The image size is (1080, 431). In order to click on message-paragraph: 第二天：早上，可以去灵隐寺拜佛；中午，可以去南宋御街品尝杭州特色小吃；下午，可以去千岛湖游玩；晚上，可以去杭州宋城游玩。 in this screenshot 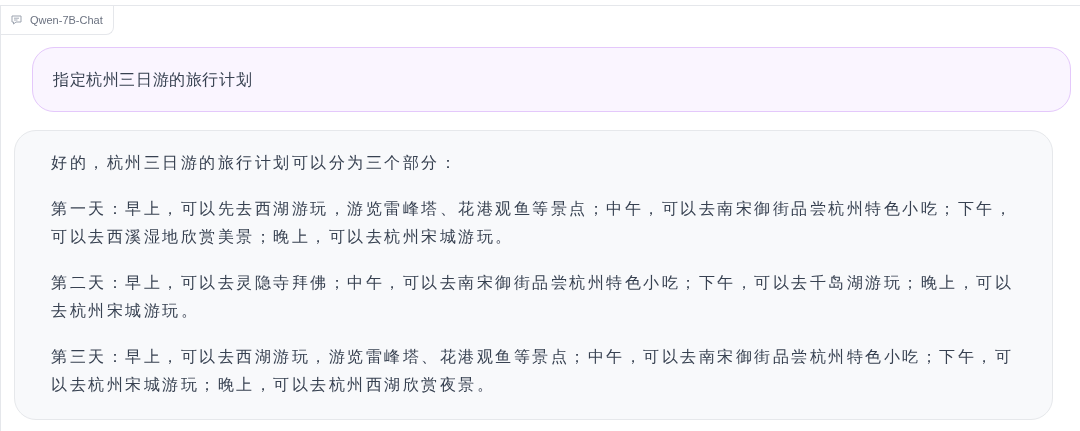, I will do `click(532, 297)`.